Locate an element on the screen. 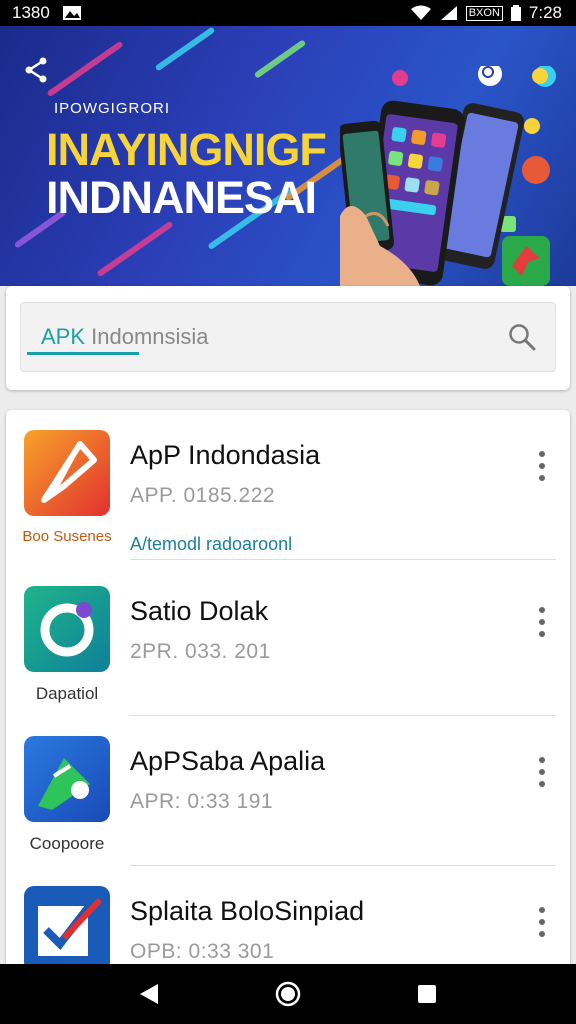 The width and height of the screenshot is (576, 1024). battery-indicator: BXON is located at coordinates (484, 13).